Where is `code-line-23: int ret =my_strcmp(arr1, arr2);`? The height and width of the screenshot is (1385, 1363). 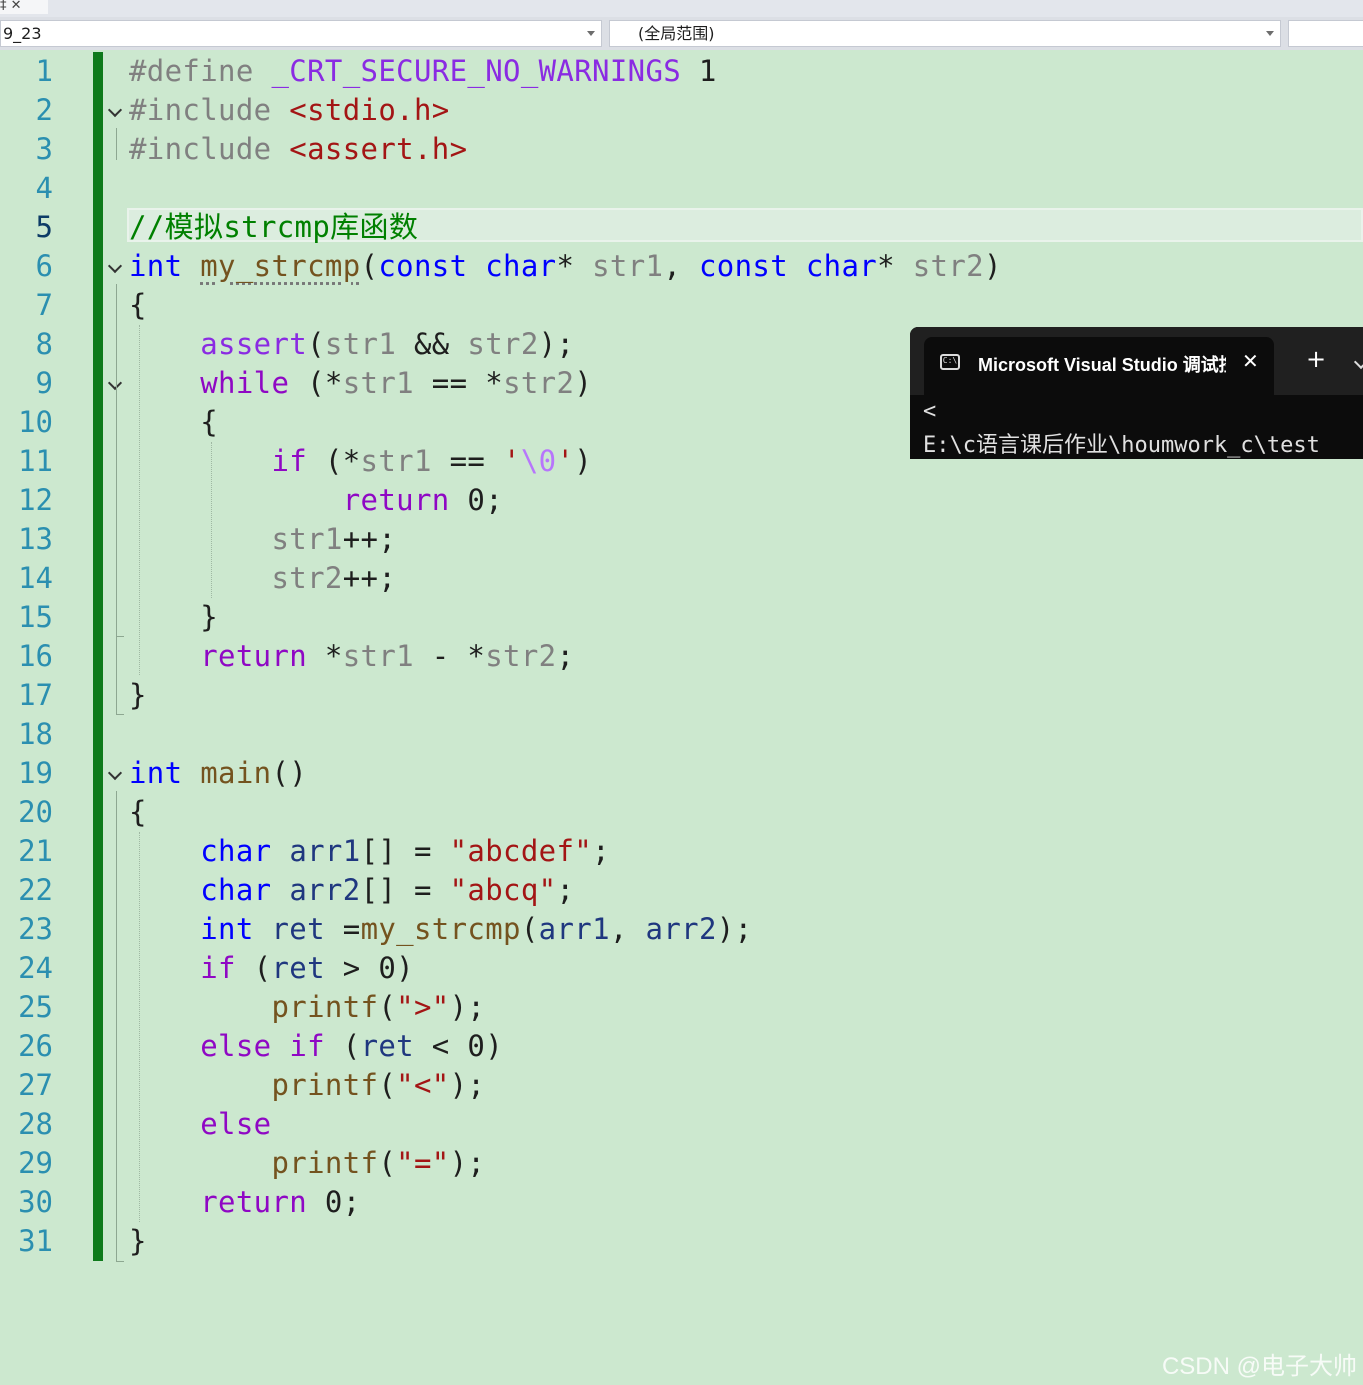
code-line-23: int ret =my_strcmp(arr1, arr2); is located at coordinates (440, 929).